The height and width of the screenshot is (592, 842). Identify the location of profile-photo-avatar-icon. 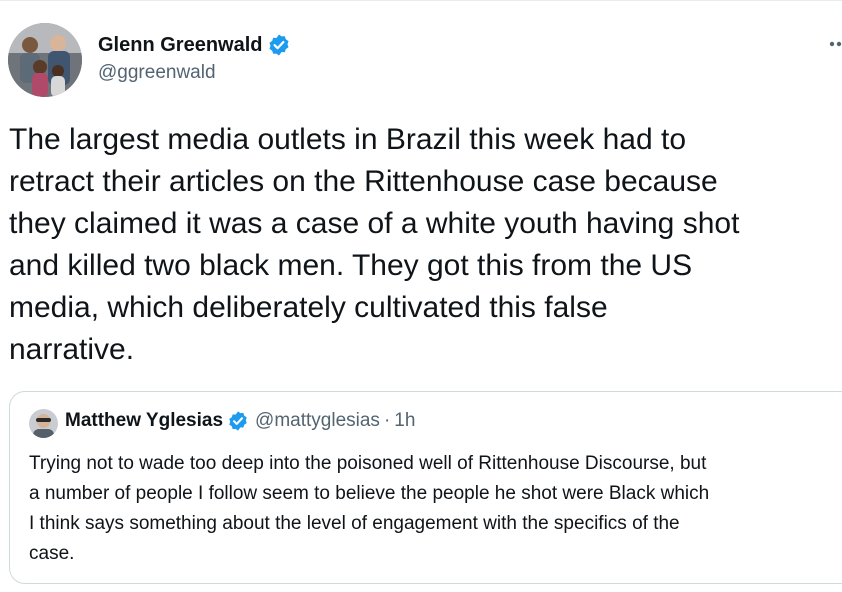
(43, 423).